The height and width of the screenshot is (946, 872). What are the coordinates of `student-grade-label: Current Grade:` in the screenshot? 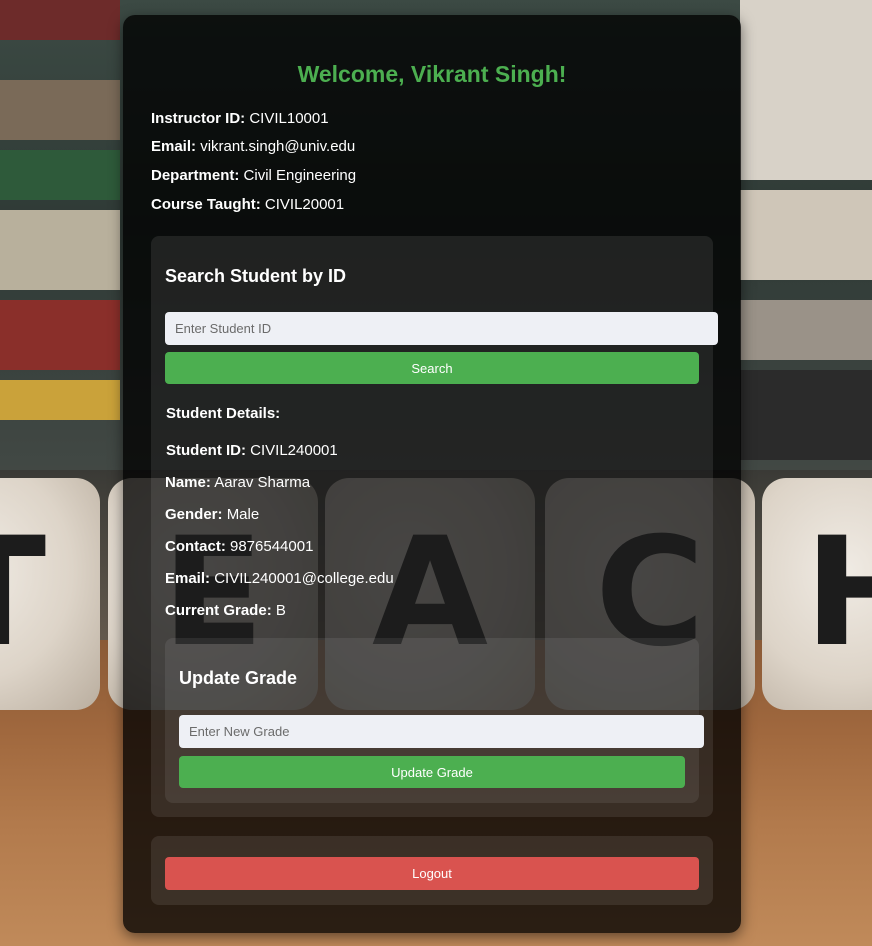 It's located at (218, 610).